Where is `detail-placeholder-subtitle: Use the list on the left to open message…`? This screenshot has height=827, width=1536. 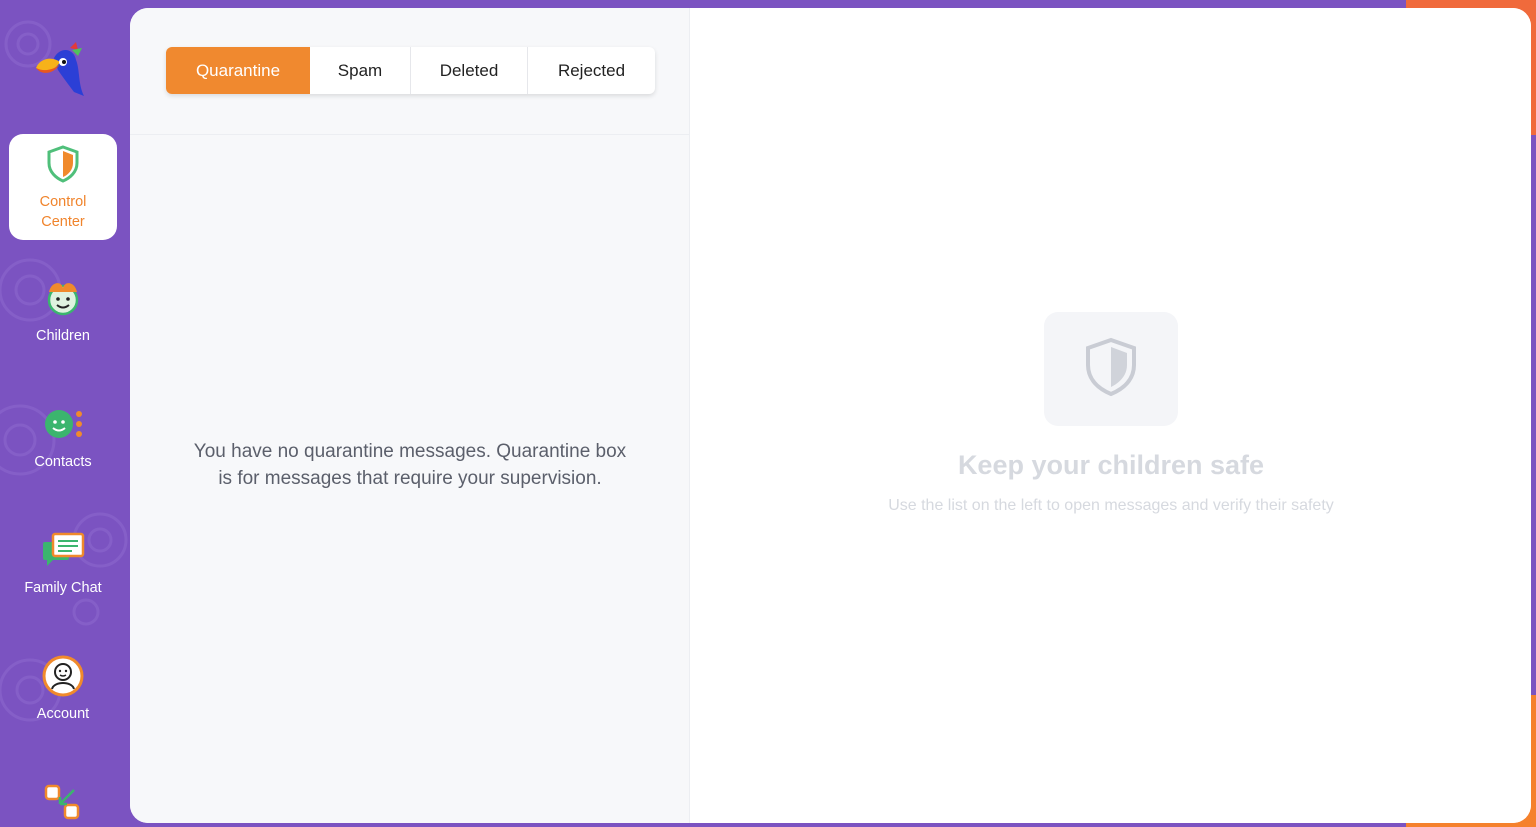 detail-placeholder-subtitle: Use the list on the left to open message… is located at coordinates (1111, 505).